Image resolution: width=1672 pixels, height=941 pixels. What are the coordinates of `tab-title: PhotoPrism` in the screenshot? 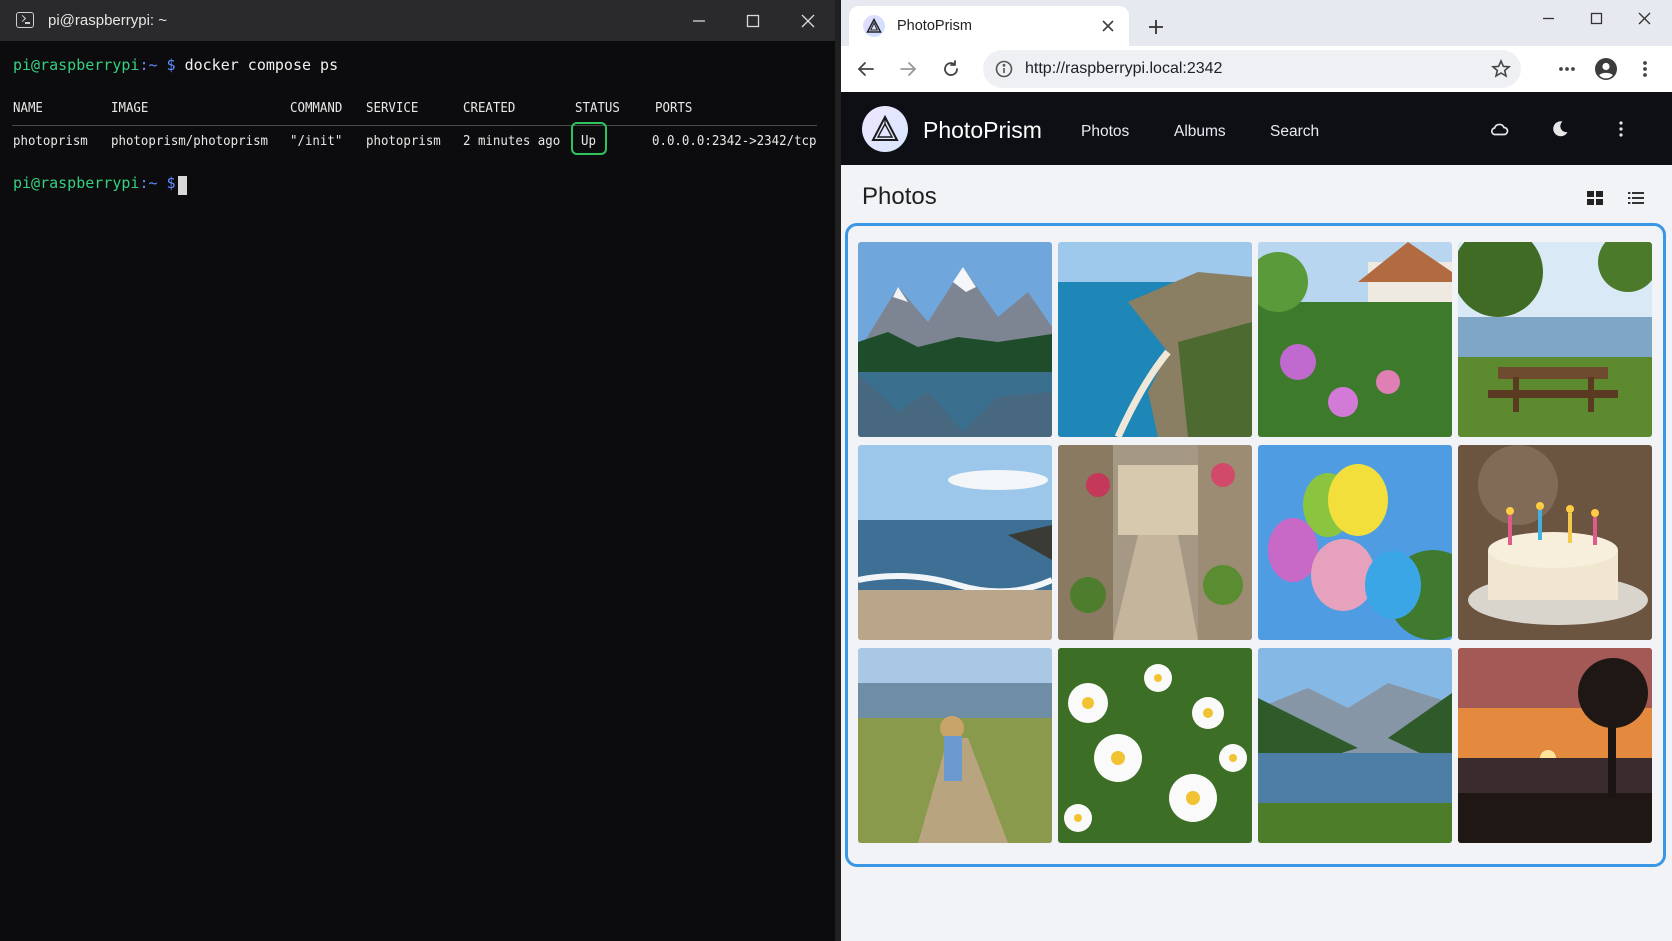 It's located at (934, 26).